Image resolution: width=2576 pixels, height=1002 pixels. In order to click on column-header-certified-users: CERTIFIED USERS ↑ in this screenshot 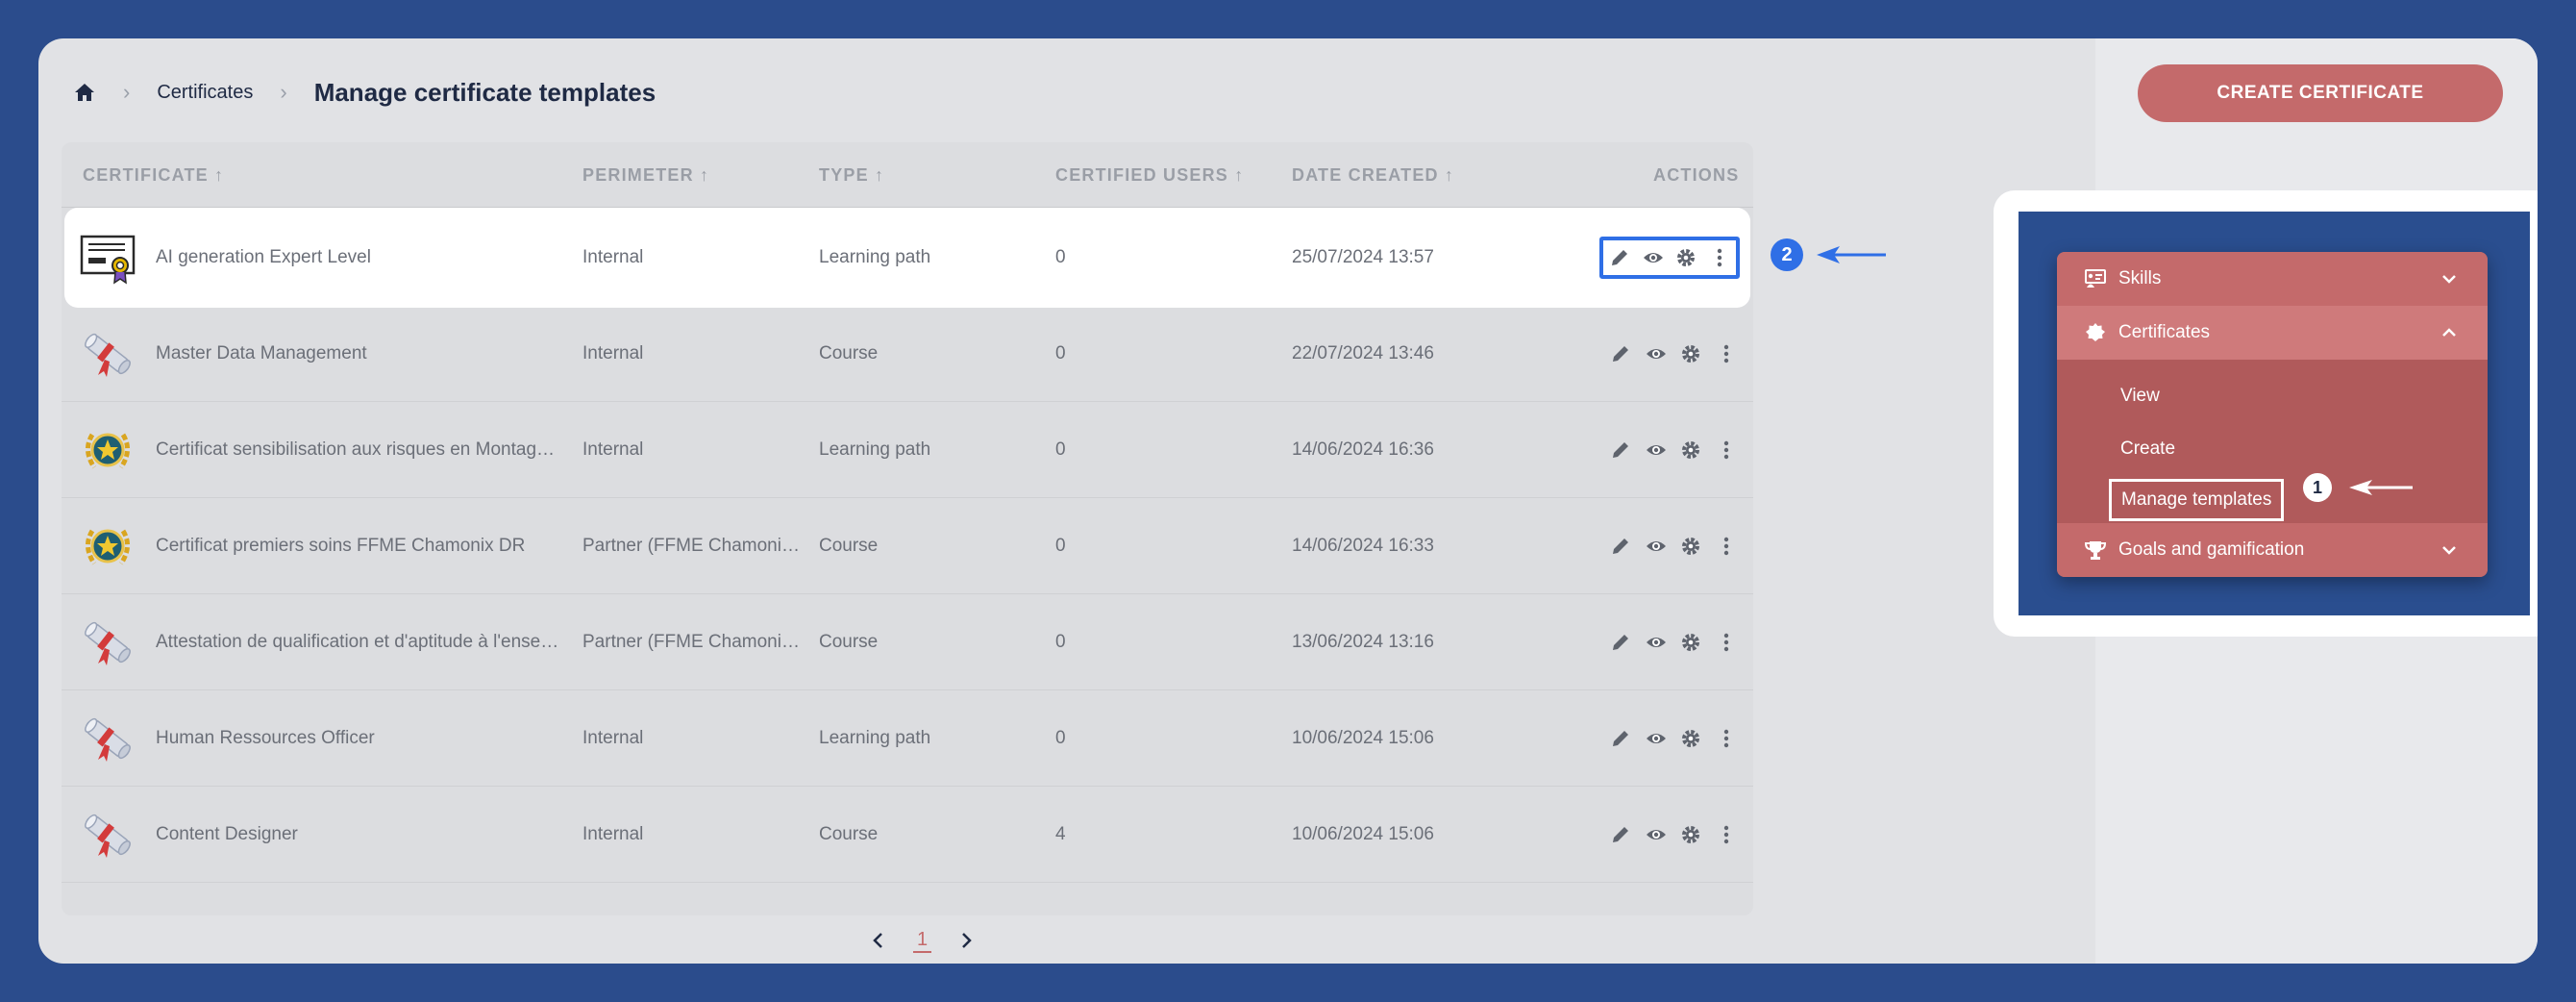, I will do `click(1149, 175)`.